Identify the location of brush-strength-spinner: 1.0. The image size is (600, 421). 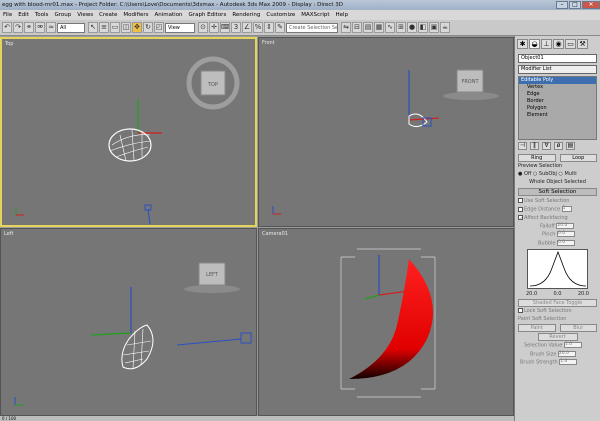
(568, 362).